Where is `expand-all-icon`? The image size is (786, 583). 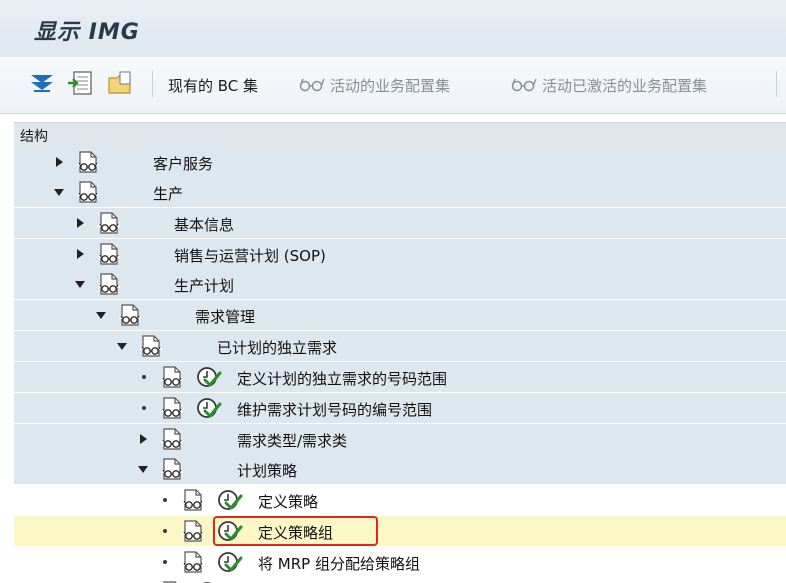
expand-all-icon is located at coordinates (42, 83).